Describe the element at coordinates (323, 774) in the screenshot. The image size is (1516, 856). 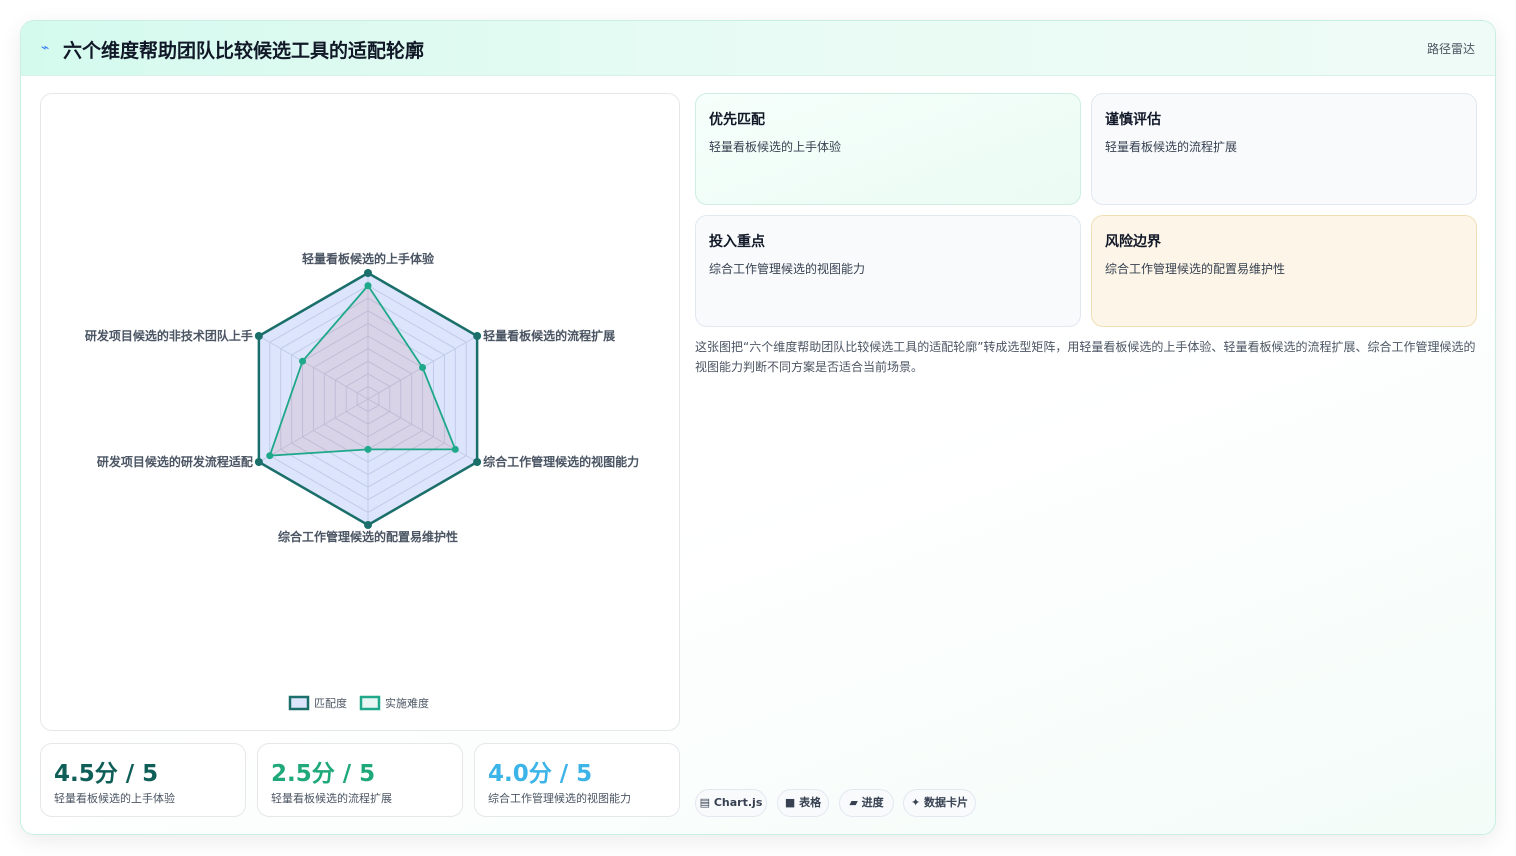
I see `stat-value: 2.5分 / 5` at that location.